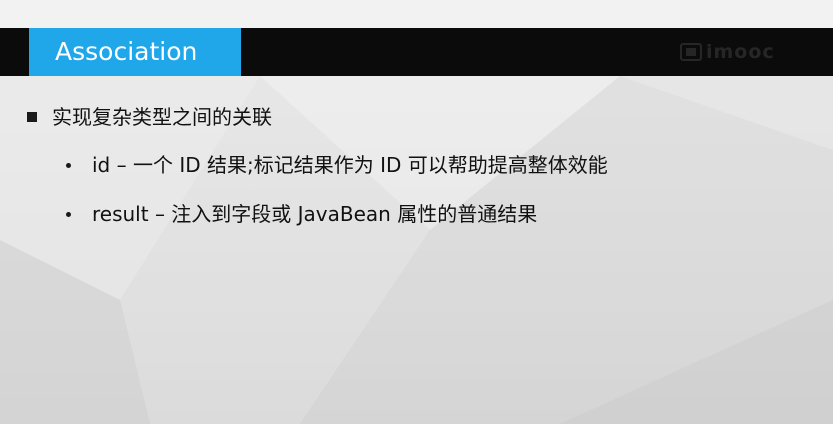 This screenshot has width=833, height=424. I want to click on sub-bullet-text: result – 注入到字段或 JavaBean 属性的普通结果, so click(315, 214).